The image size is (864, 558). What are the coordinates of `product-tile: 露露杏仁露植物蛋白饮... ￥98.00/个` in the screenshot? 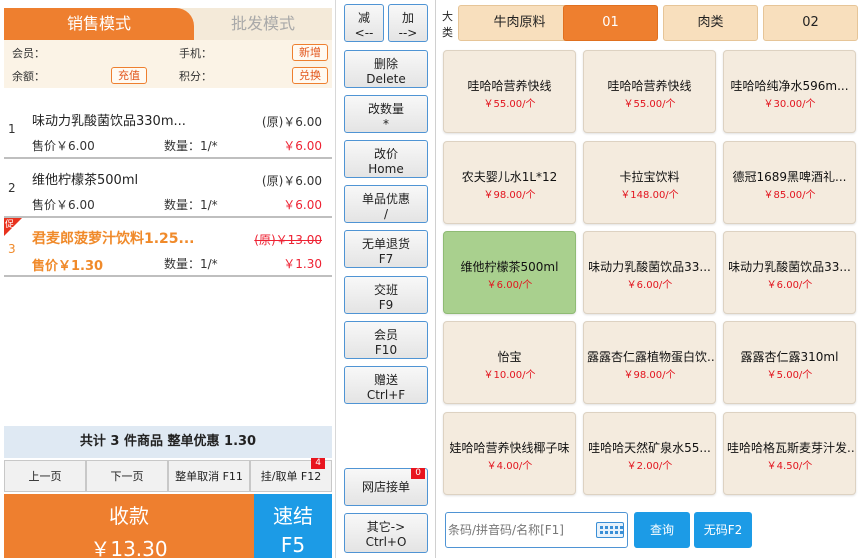 It's located at (649, 362).